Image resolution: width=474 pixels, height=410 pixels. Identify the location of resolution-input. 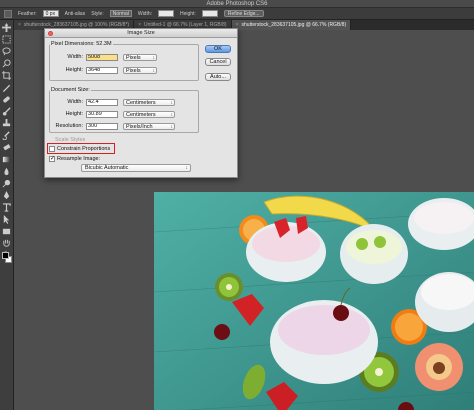
(102, 126).